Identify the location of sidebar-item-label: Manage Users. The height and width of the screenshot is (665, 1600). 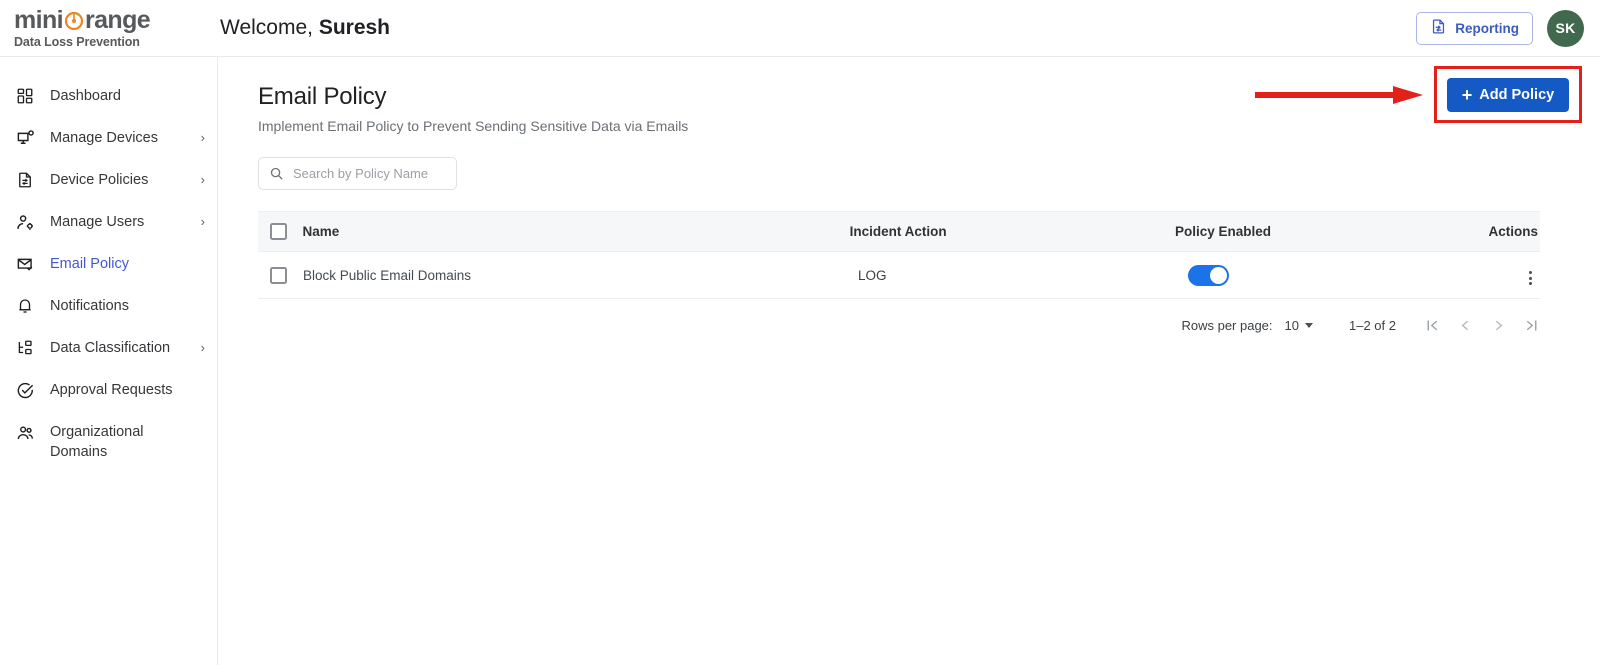
(97, 222).